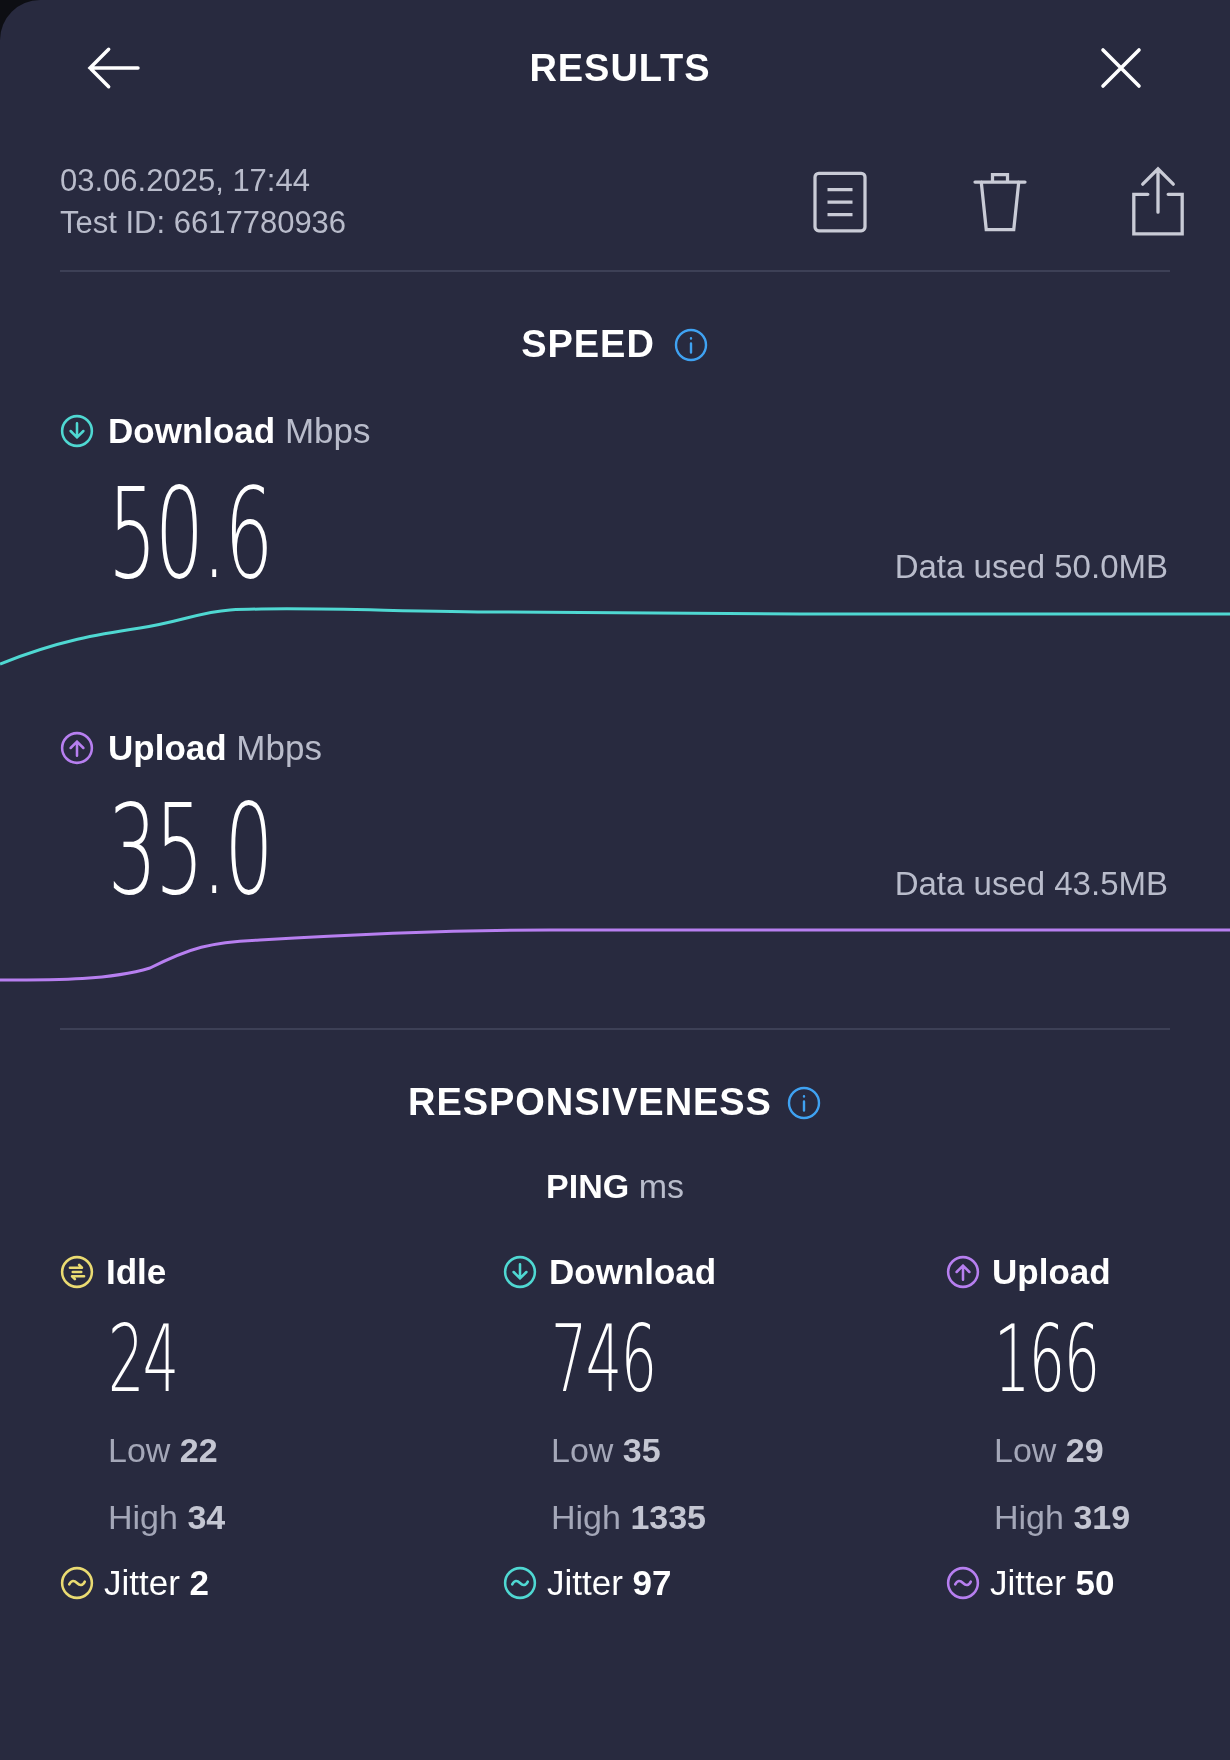 Image resolution: width=1230 pixels, height=1760 pixels. What do you see at coordinates (590, 1102) in the screenshot?
I see `section-title: RESPONSIVENESS` at bounding box center [590, 1102].